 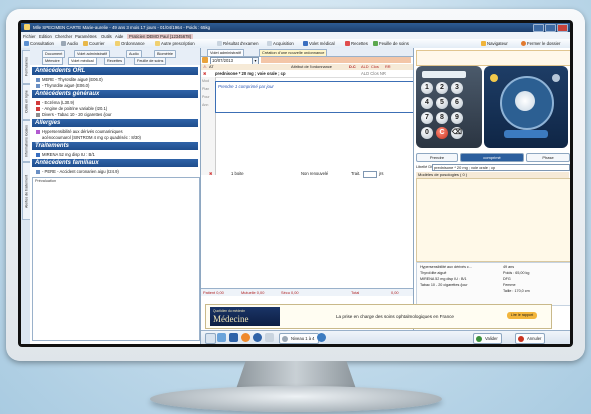 I want to click on section-antecedents-generaux: Antécédents généraux, so click(x=115, y=94).